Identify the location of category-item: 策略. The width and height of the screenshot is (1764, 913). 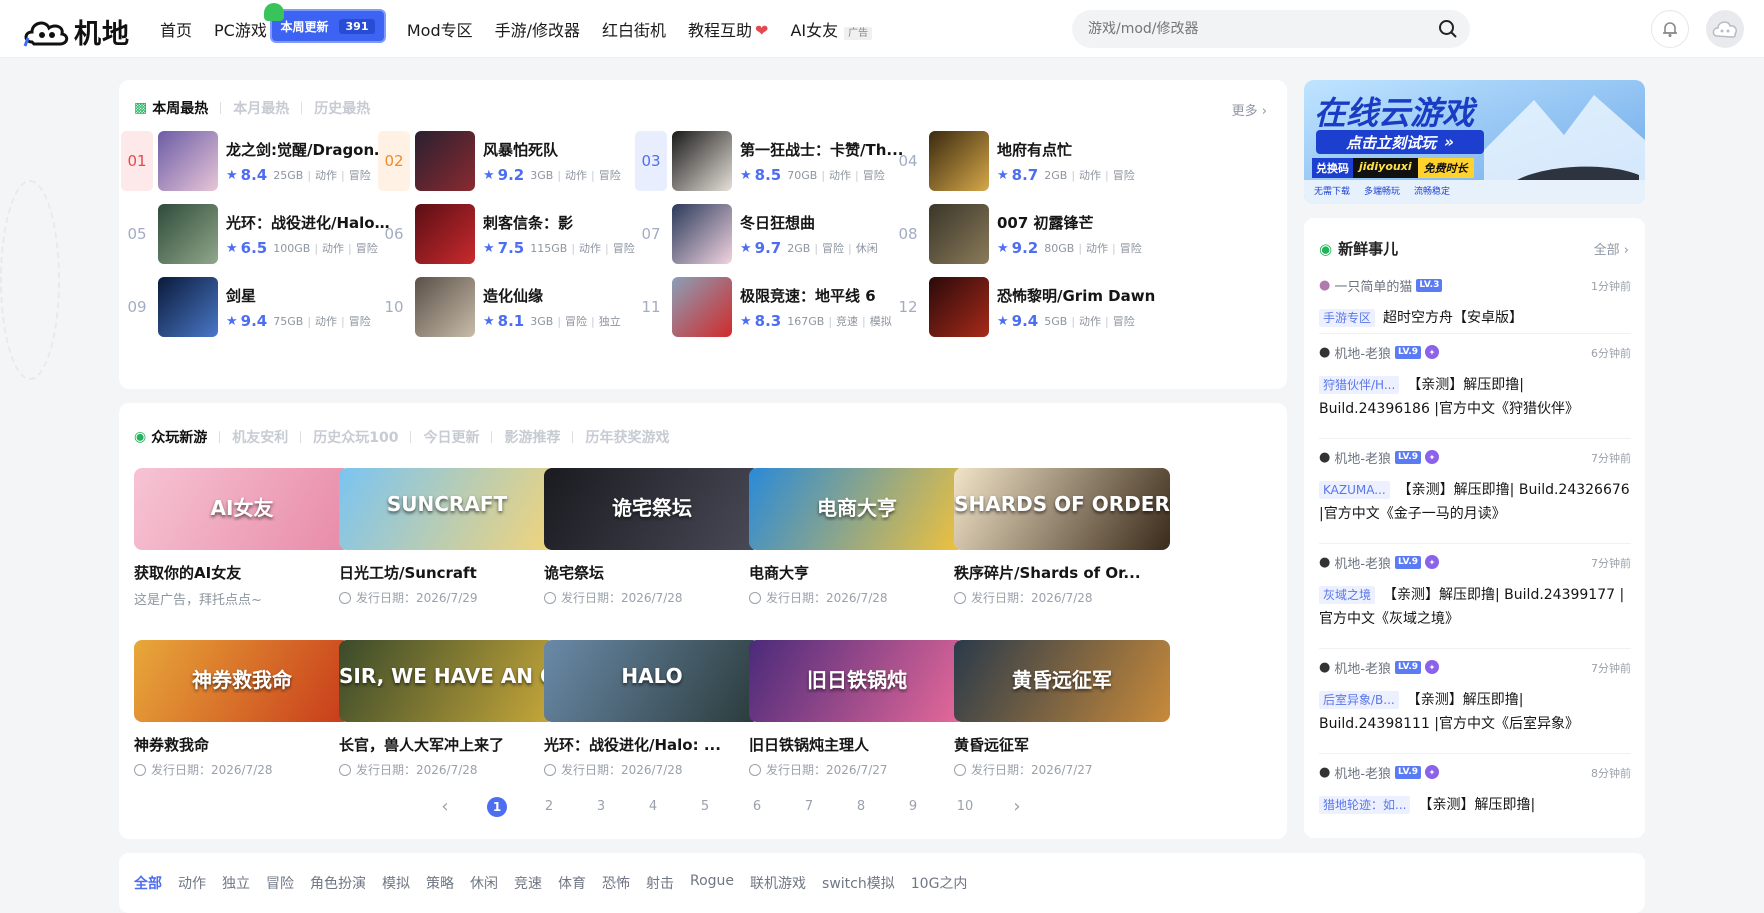
(440, 883).